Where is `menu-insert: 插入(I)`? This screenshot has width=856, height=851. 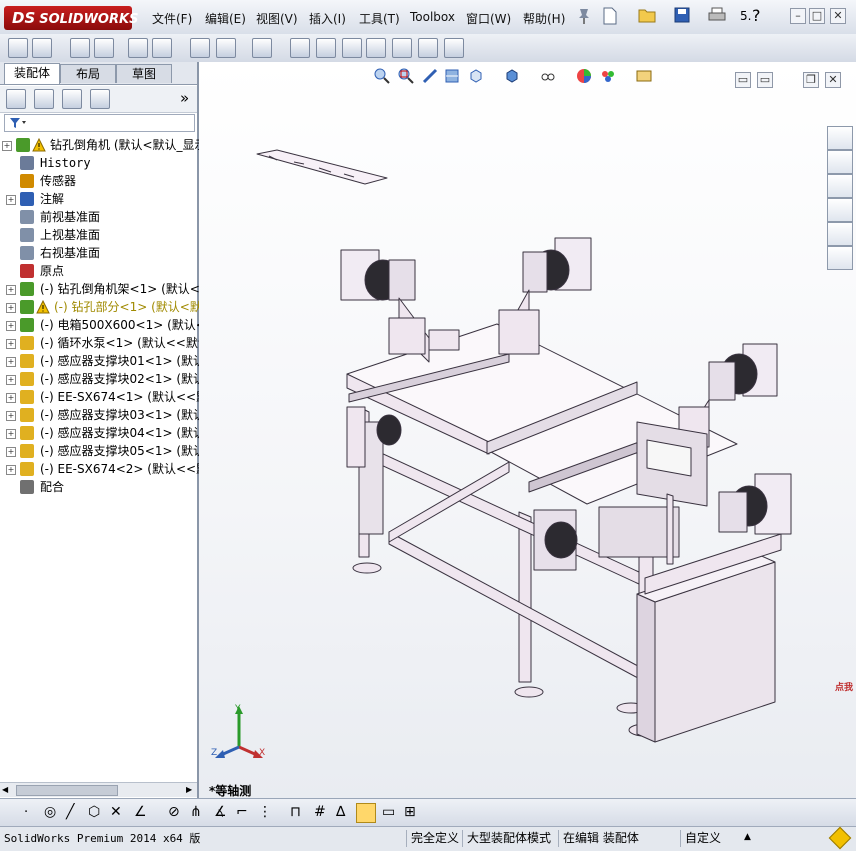 menu-insert: 插入(I) is located at coordinates (327, 18).